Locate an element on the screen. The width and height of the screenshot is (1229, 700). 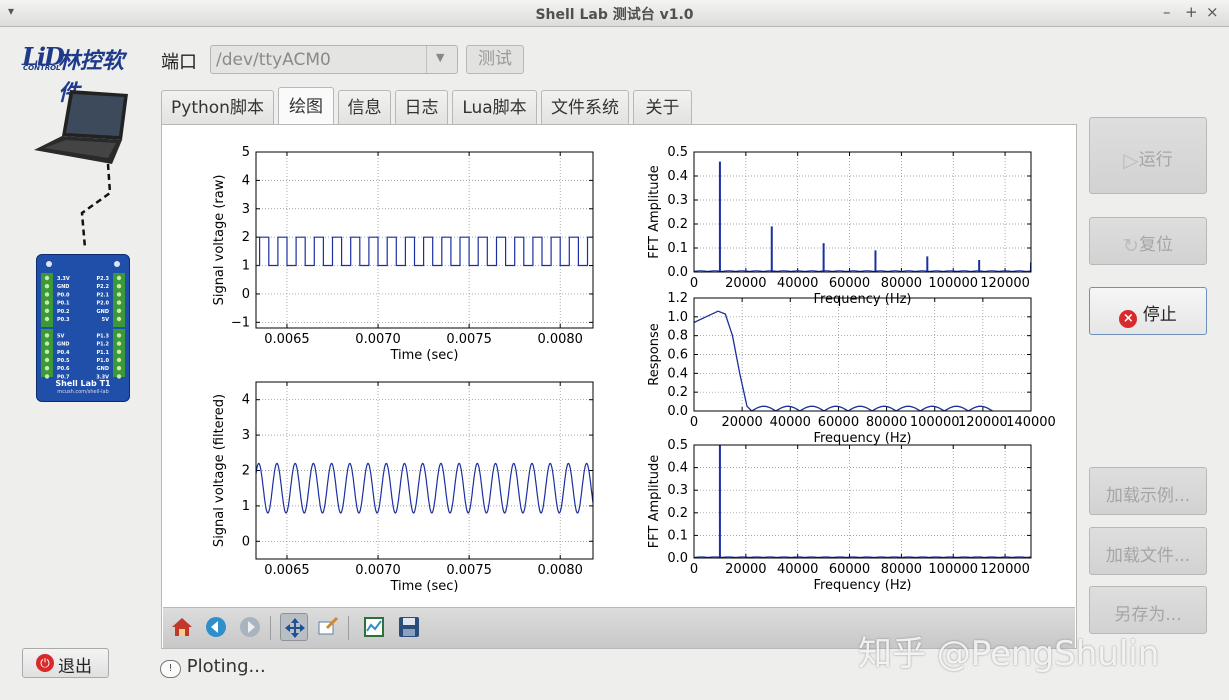
run-button: ▷运行 is located at coordinates (1148, 155).